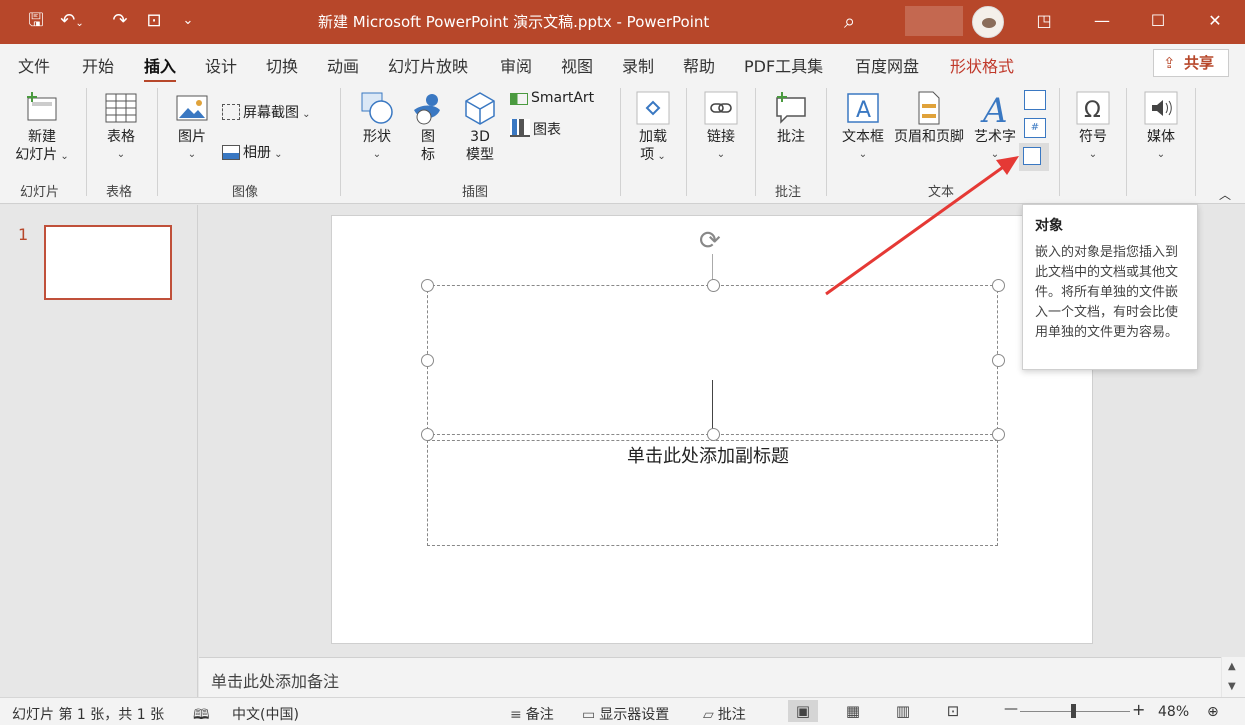  Describe the element at coordinates (519, 99) in the screenshot. I see `smartart-icon` at that location.